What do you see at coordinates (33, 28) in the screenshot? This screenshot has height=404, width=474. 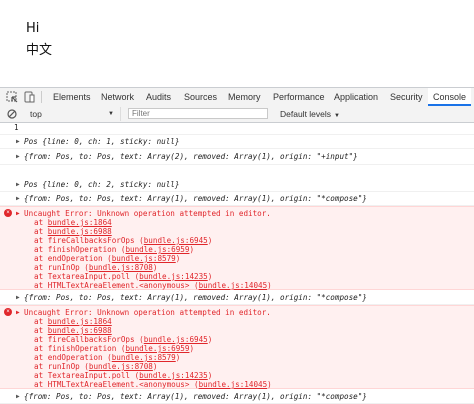 I see `page-text-line-1: Hi` at bounding box center [33, 28].